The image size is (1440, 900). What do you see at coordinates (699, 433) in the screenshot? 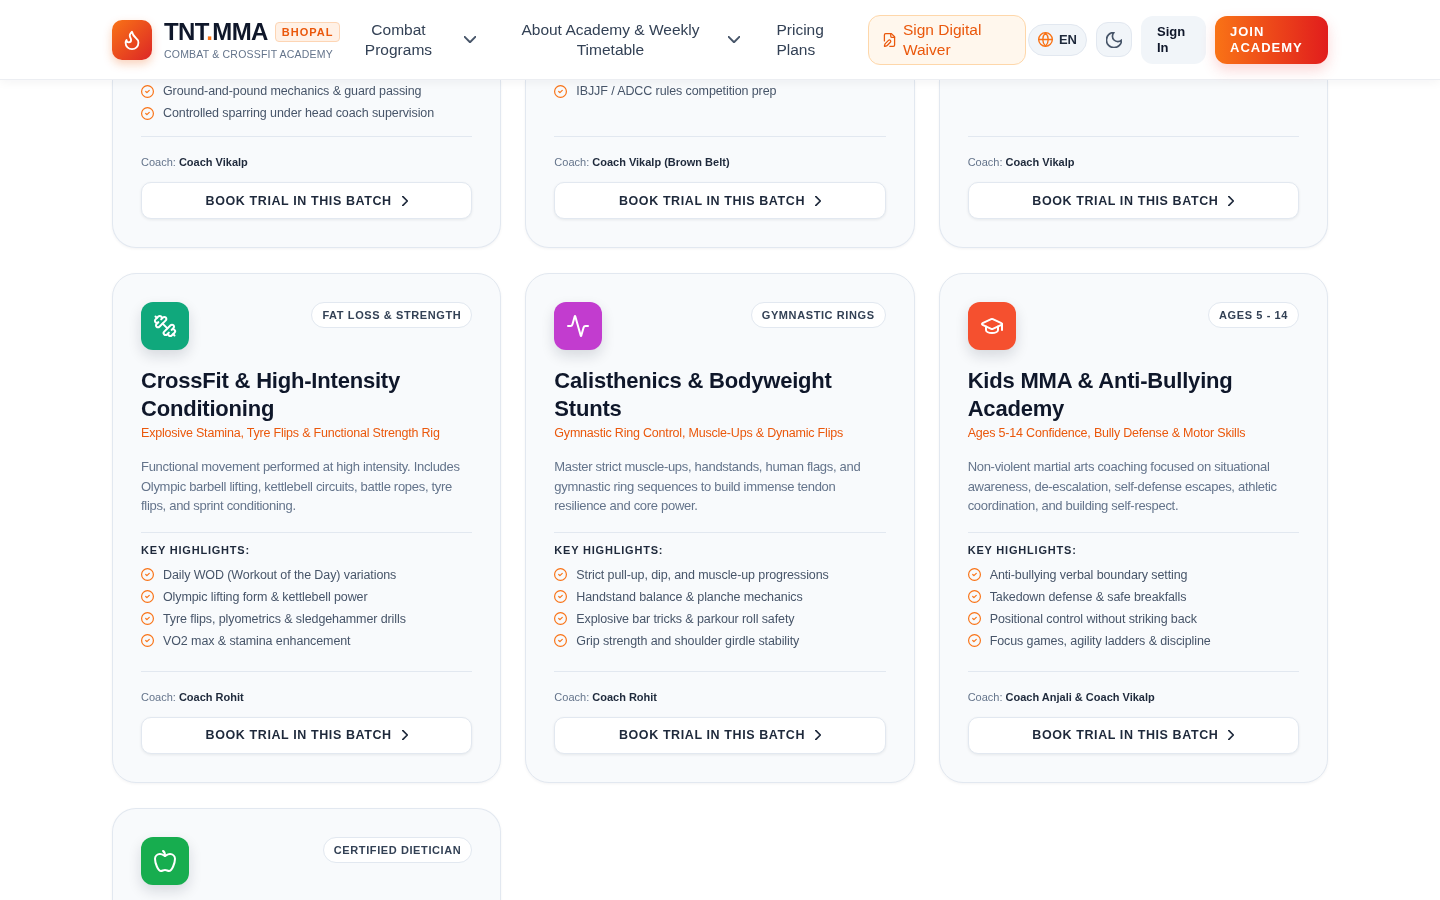
I see `program-subtitle: Gymnastic Ring Control, Muscle-Ups & Dynamic Flips` at bounding box center [699, 433].